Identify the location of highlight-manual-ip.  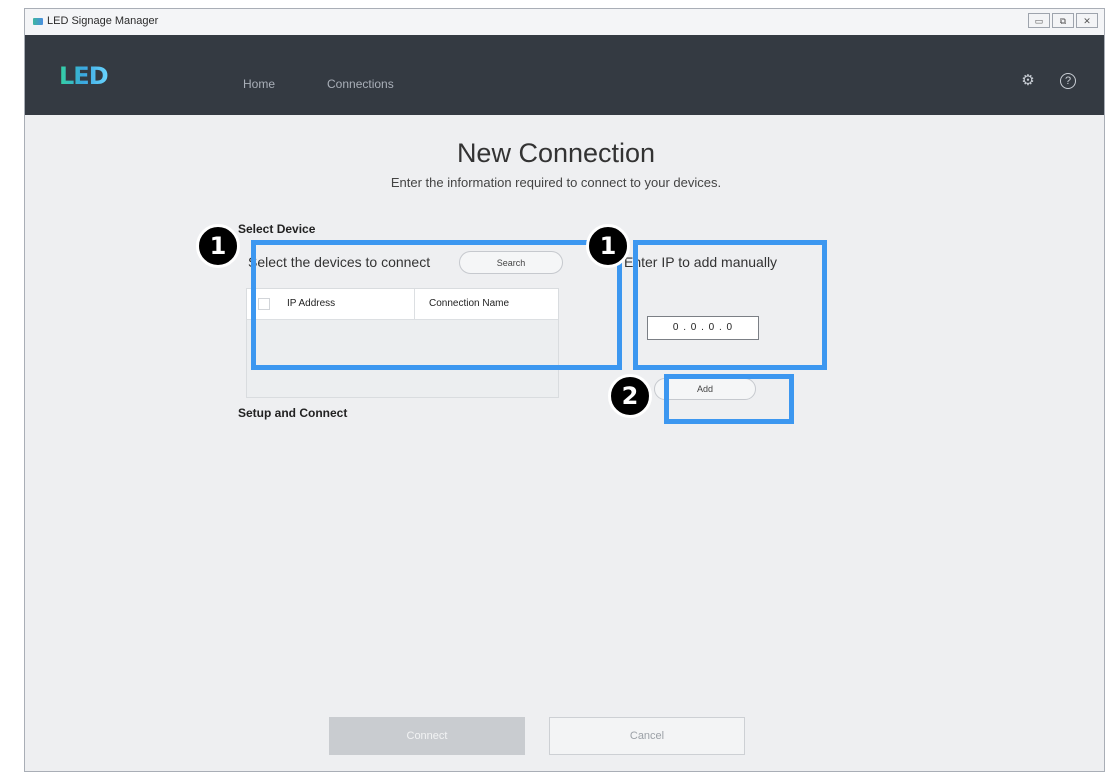
(730, 305).